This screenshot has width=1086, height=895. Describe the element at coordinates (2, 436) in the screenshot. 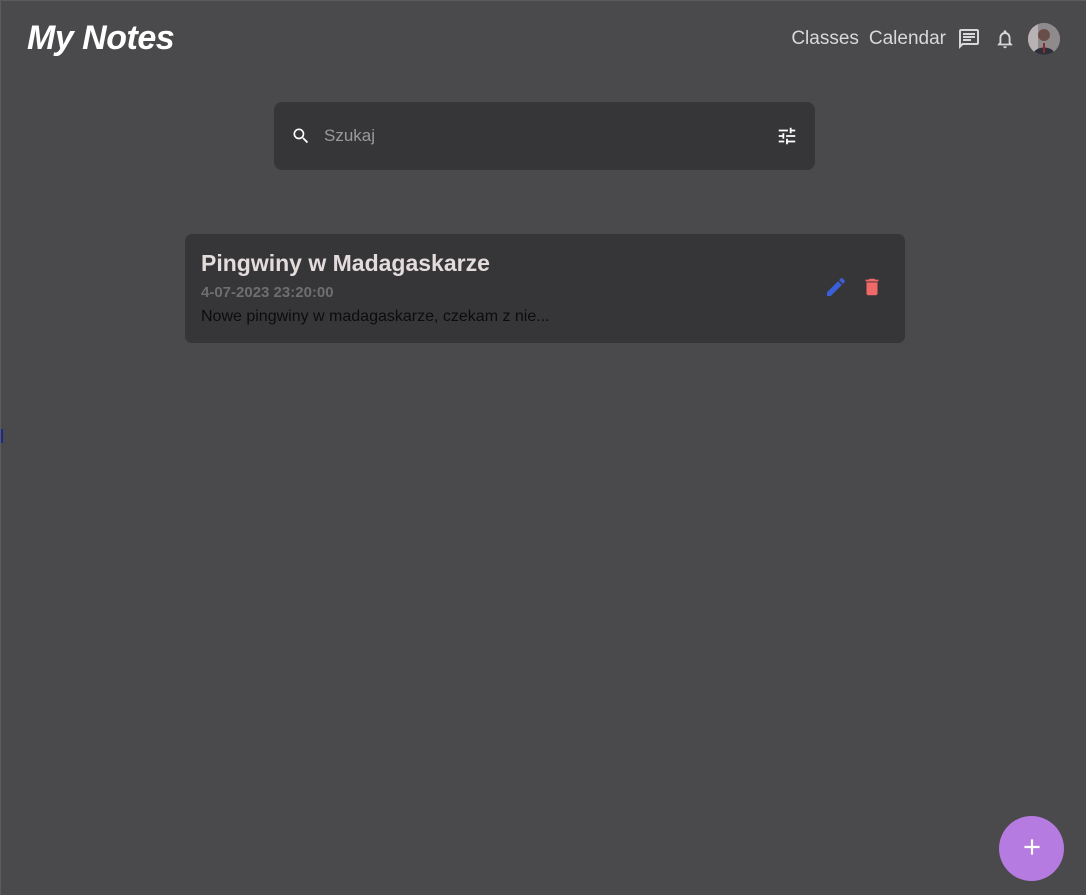

I see `window-edge-marker` at that location.